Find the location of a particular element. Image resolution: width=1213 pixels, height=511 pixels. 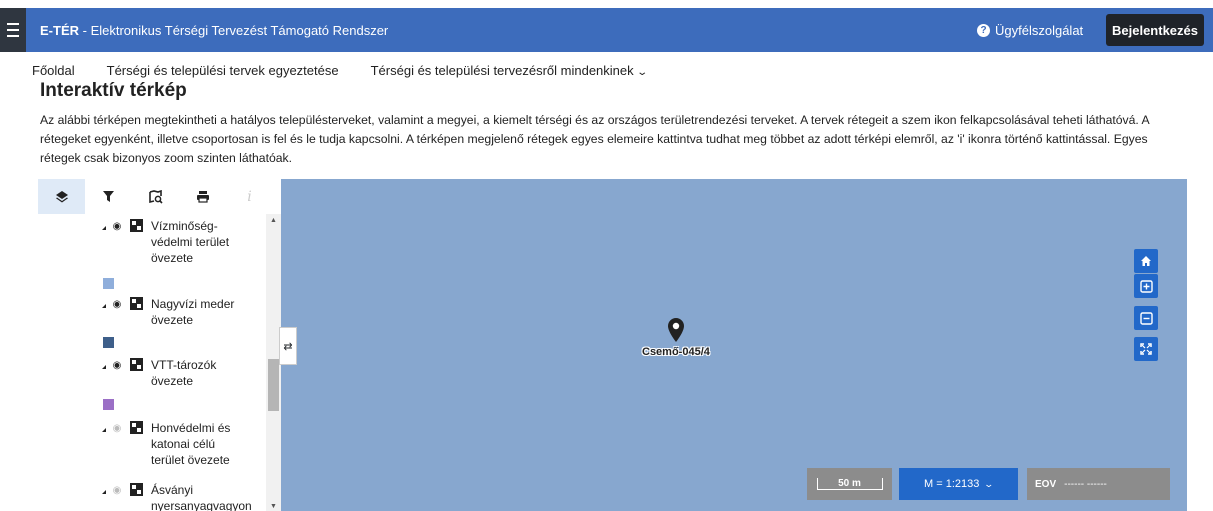

zoom-in-icon is located at coordinates (1146, 286).